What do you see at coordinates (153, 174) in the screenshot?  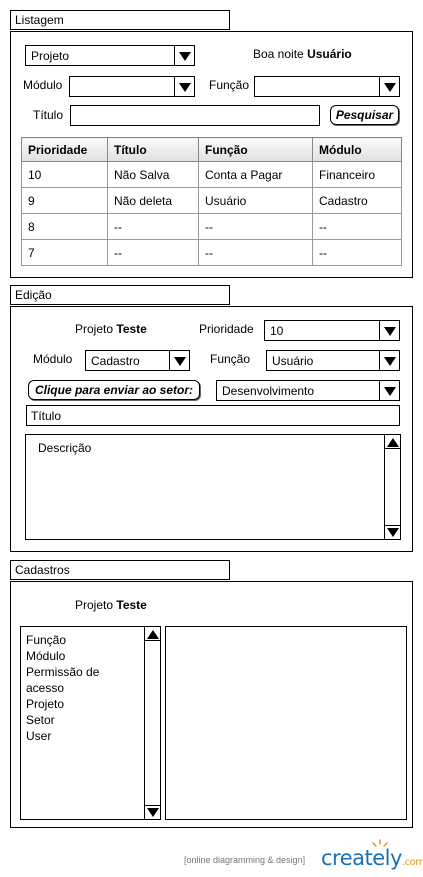 I see `cell-titulo: Não Salva` at bounding box center [153, 174].